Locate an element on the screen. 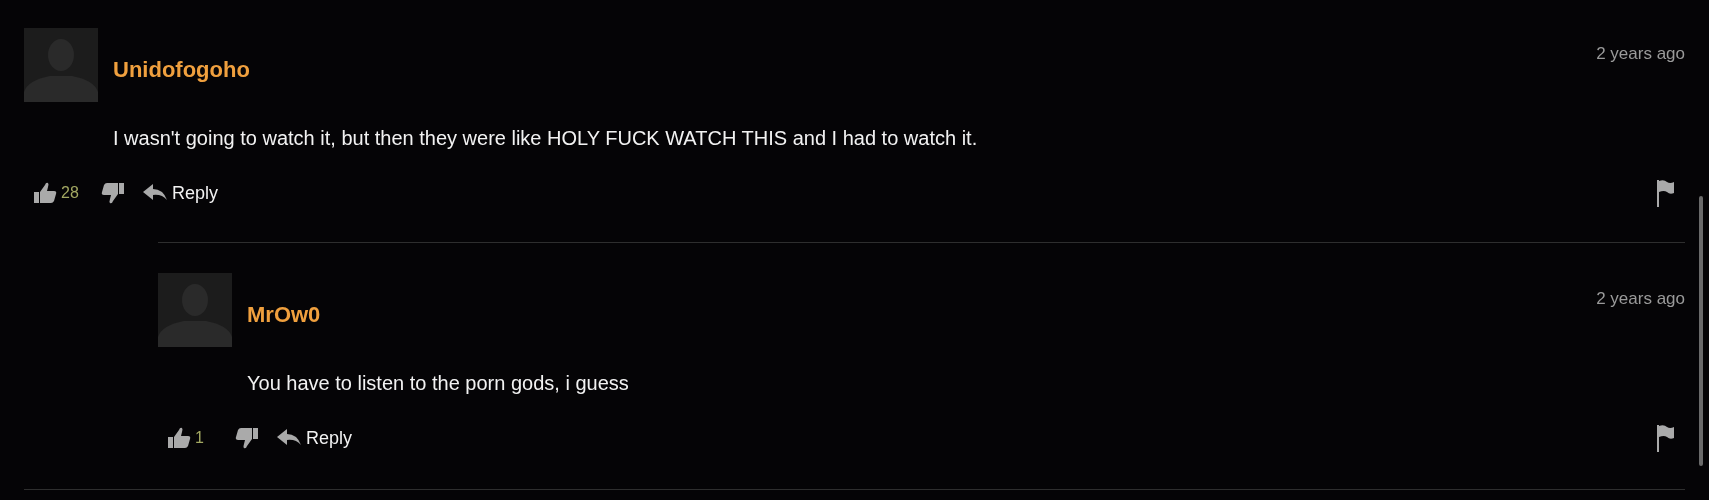 The height and width of the screenshot is (500, 1709). username: MrOw0 is located at coordinates (284, 315).